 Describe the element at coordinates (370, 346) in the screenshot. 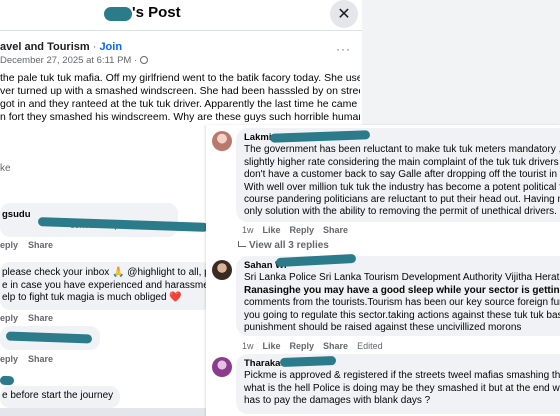

I see `edited-label: Edited` at that location.